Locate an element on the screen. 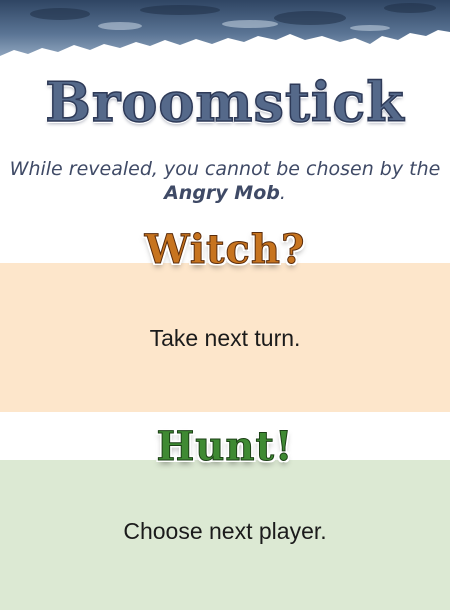  card-title: Broomstick is located at coordinates (225, 102).